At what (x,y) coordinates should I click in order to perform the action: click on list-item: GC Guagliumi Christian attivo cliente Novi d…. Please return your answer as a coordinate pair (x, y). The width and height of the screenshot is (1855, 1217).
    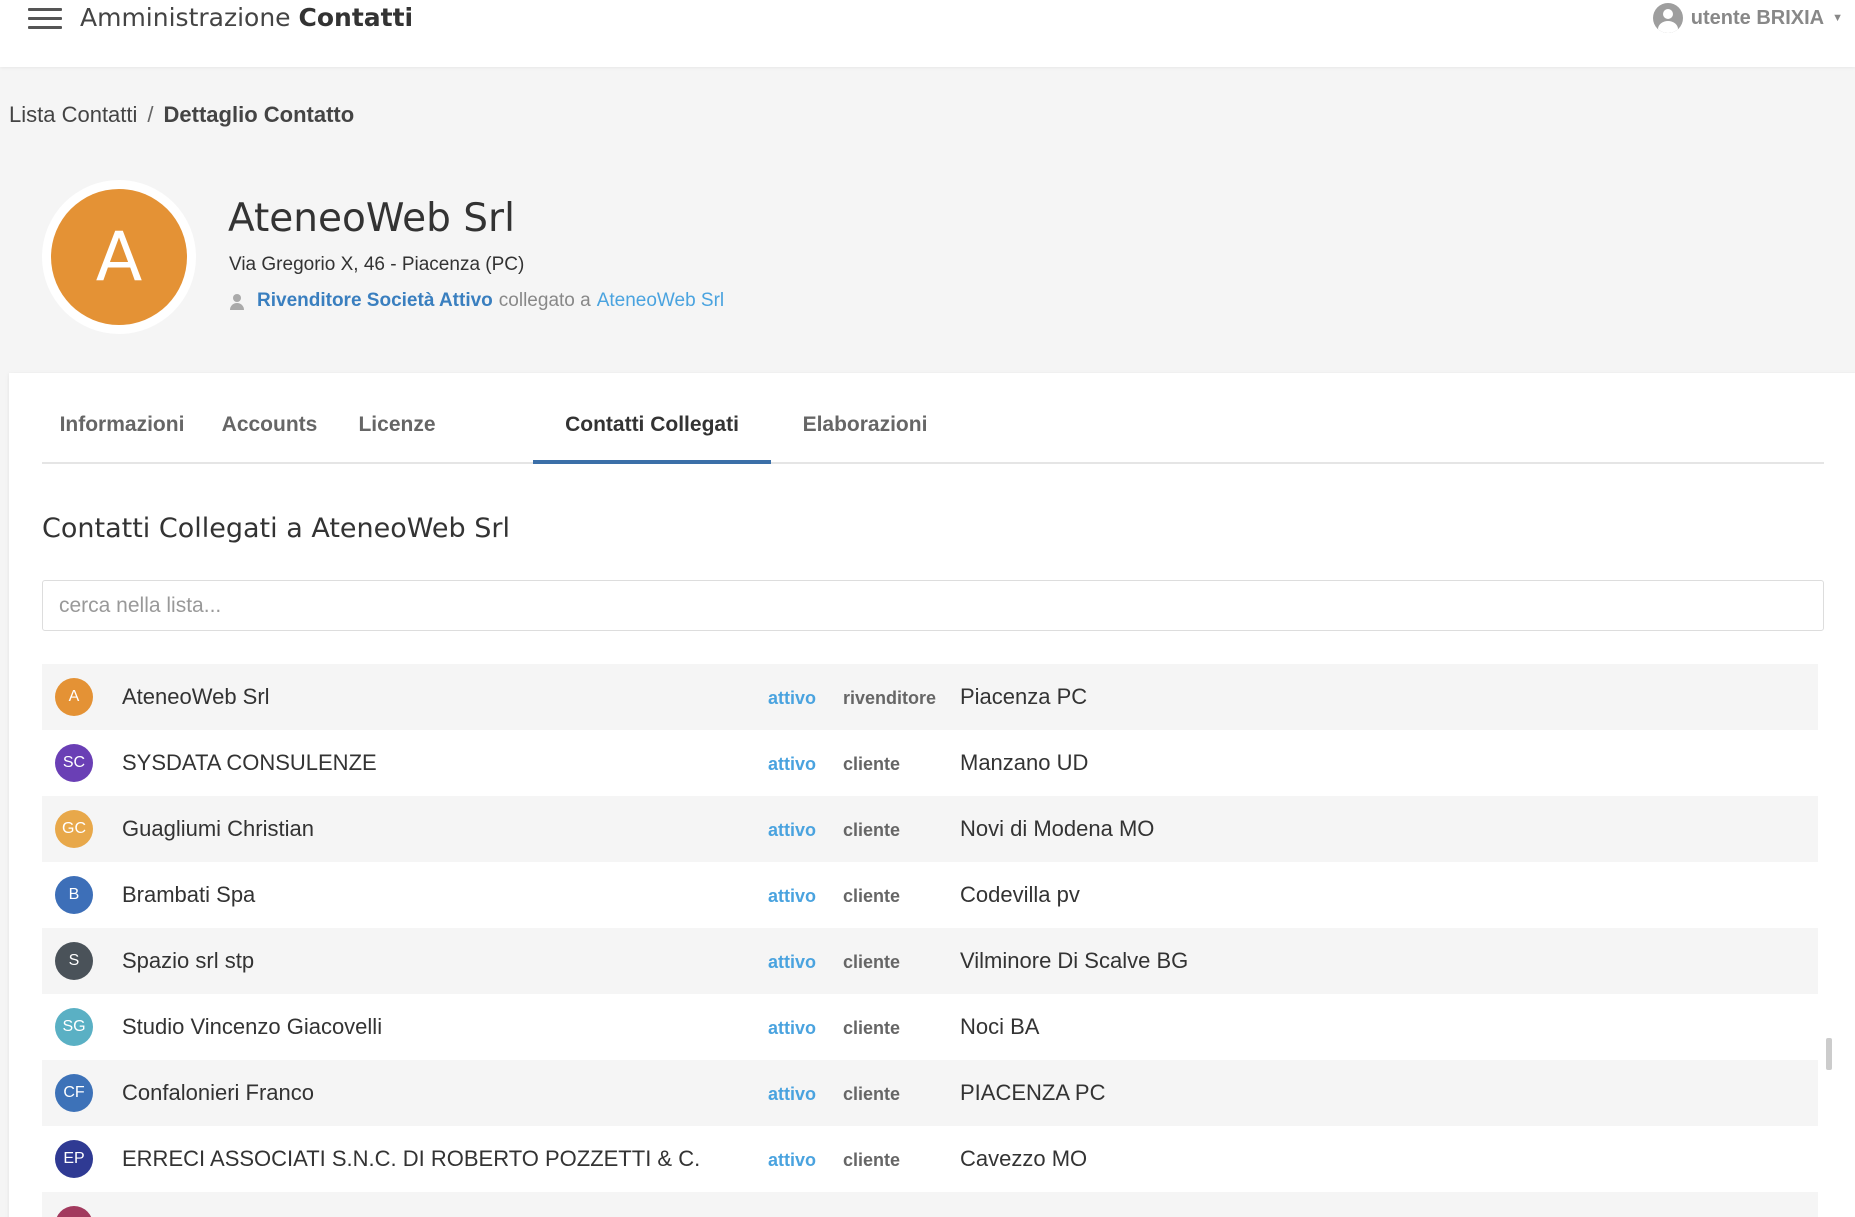
    Looking at the image, I should click on (930, 829).